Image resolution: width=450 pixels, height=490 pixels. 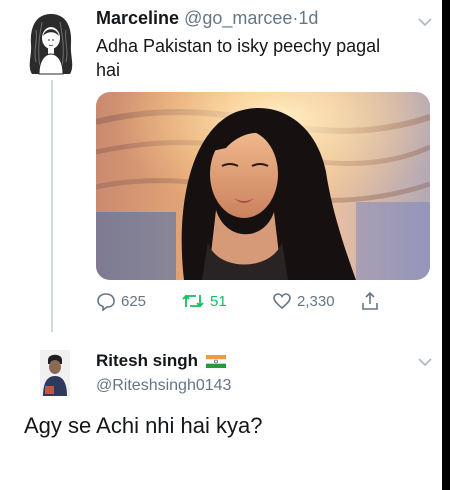 I want to click on thread-line, so click(x=52, y=206).